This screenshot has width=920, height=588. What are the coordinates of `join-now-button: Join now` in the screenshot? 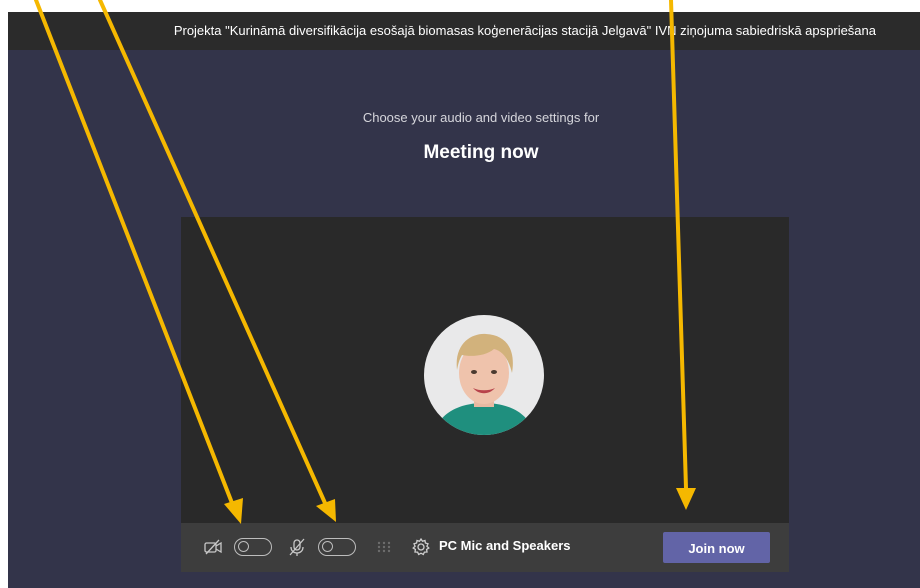 It's located at (716, 547).